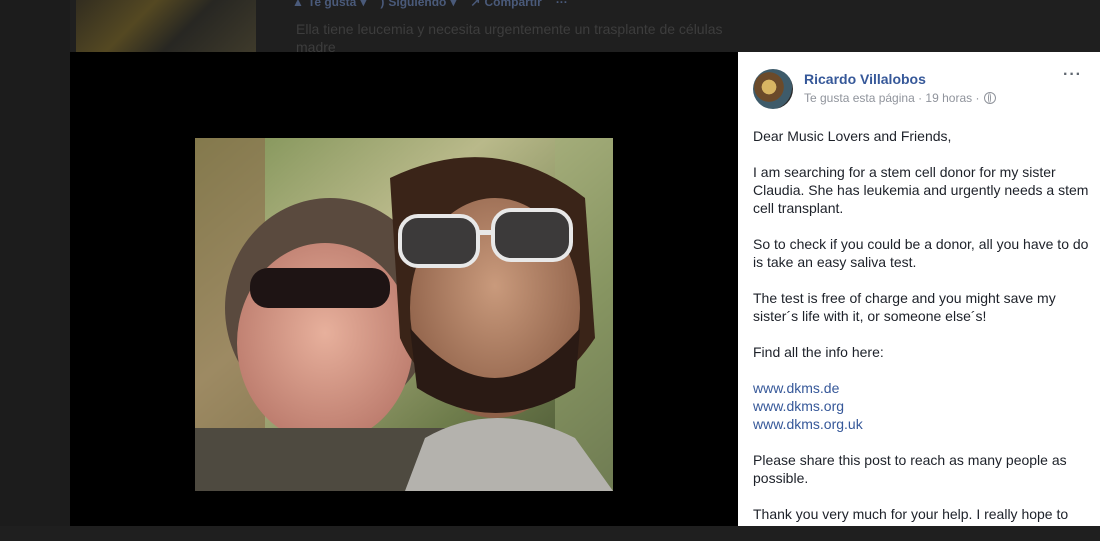 Image resolution: width=1100 pixels, height=541 pixels. Describe the element at coordinates (166, 26) in the screenshot. I see `background-post-thumbnail` at that location.